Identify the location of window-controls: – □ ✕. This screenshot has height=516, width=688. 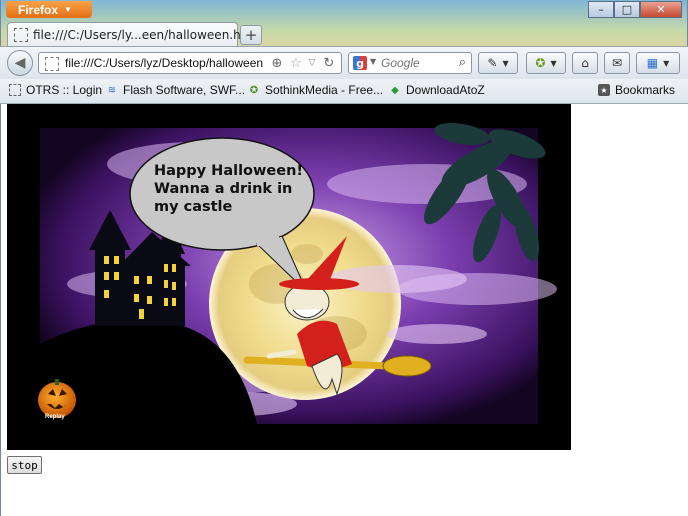
(635, 9).